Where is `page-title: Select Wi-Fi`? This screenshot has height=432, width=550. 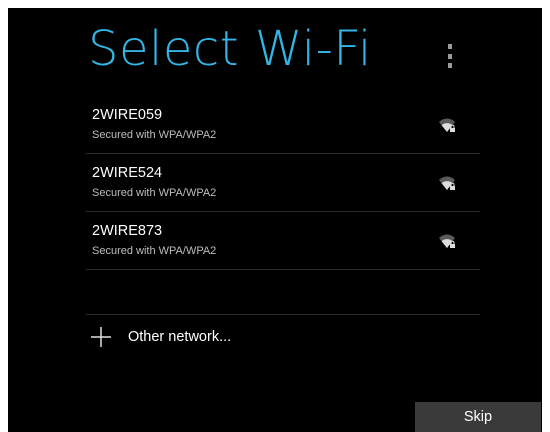
page-title: Select Wi-Fi is located at coordinates (230, 49).